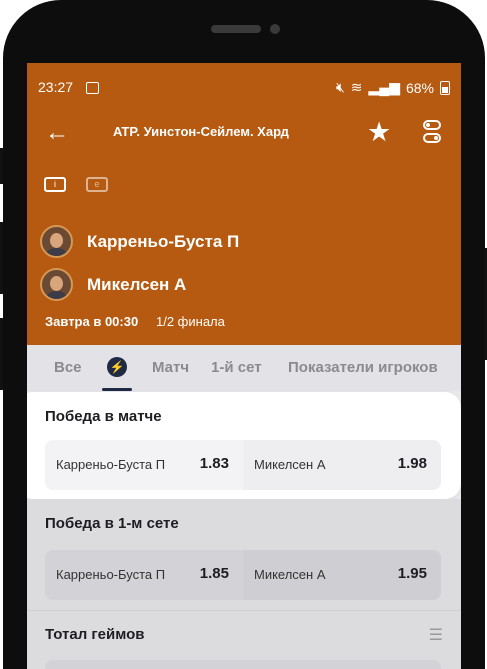 The image size is (487, 669). What do you see at coordinates (384, 87) in the screenshot?
I see `signal-icon: ▂▄▆` at bounding box center [384, 87].